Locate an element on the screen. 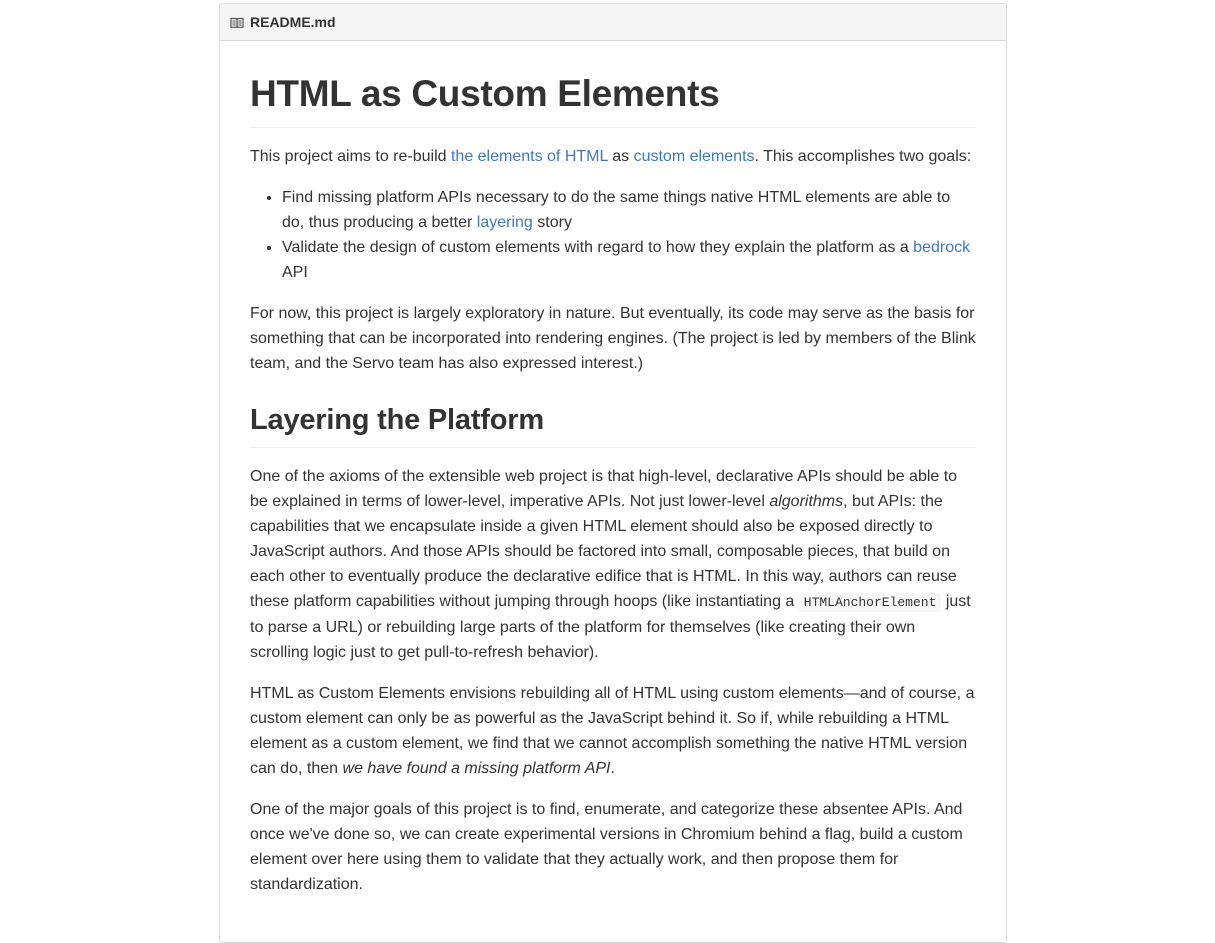 This screenshot has height=943, width=1215. goal-text: story is located at coordinates (552, 222).